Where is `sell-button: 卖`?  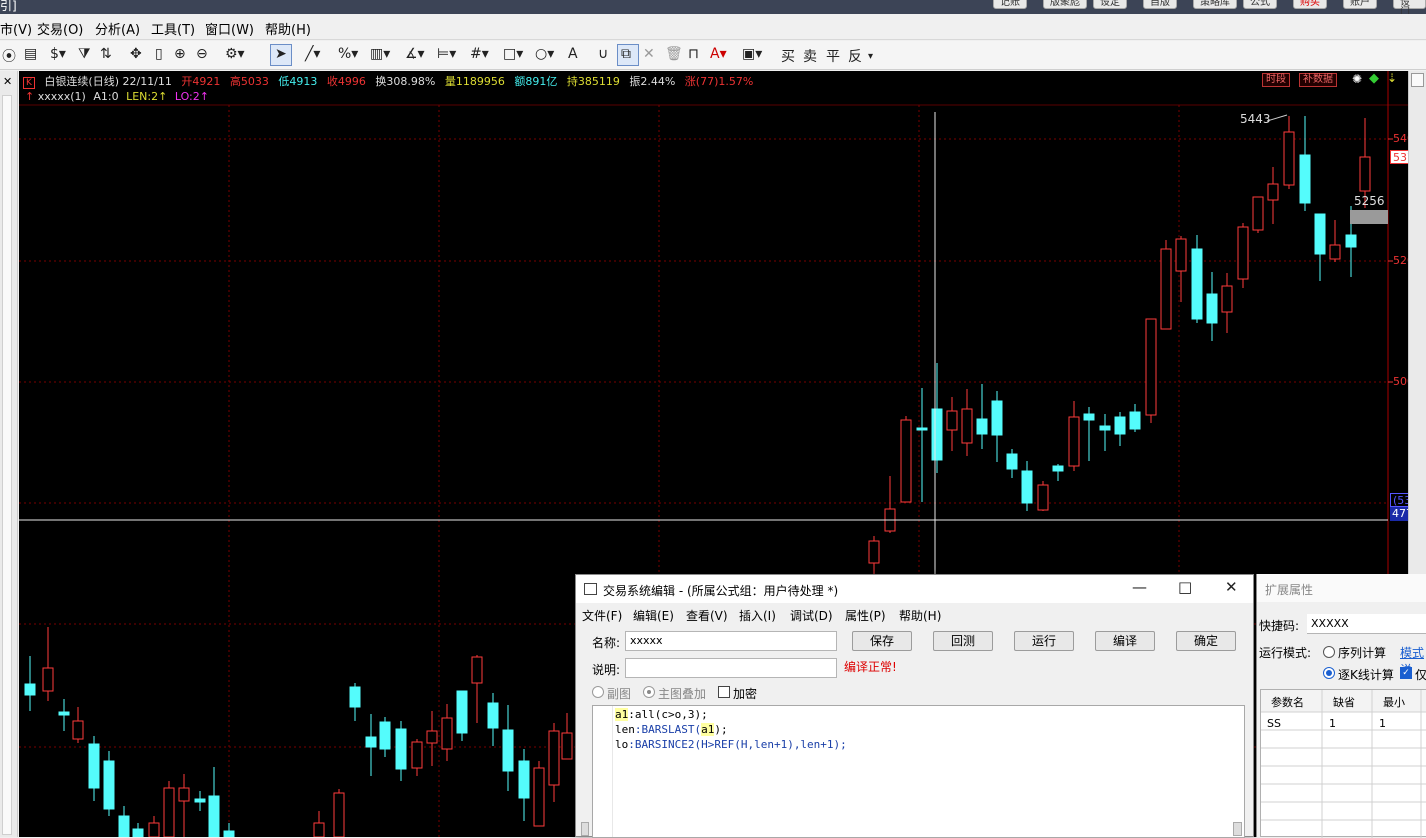 sell-button: 卖 is located at coordinates (810, 56).